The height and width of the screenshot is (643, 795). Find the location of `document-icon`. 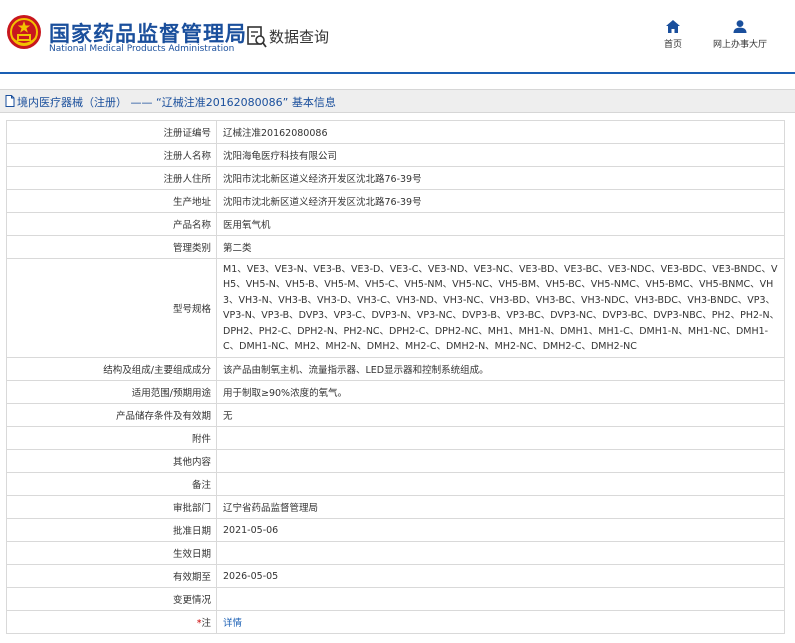

document-icon is located at coordinates (10, 101).